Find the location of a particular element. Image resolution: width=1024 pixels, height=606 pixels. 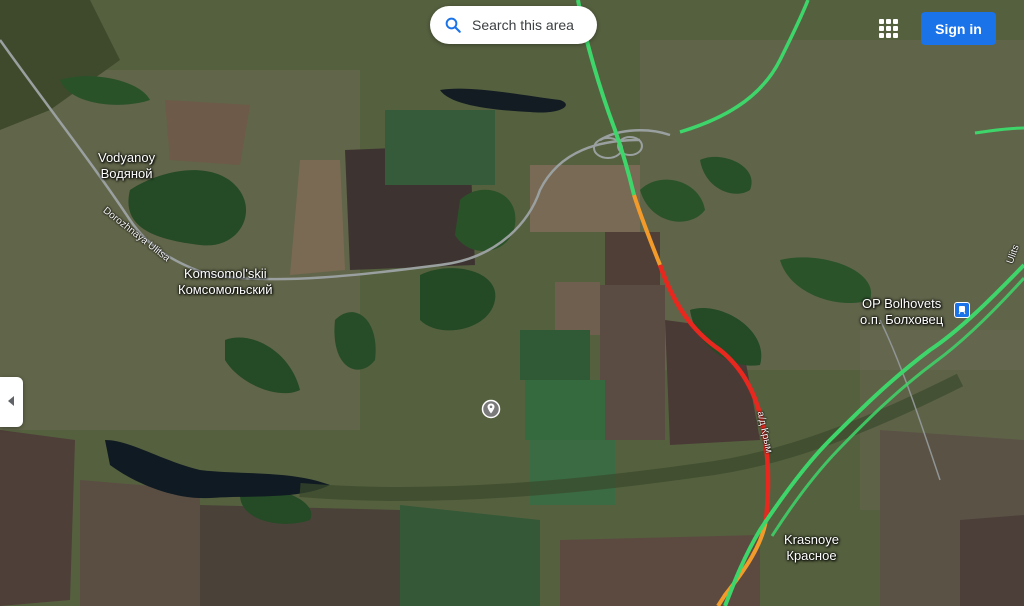

apps-grid-icon is located at coordinates (888, 28).